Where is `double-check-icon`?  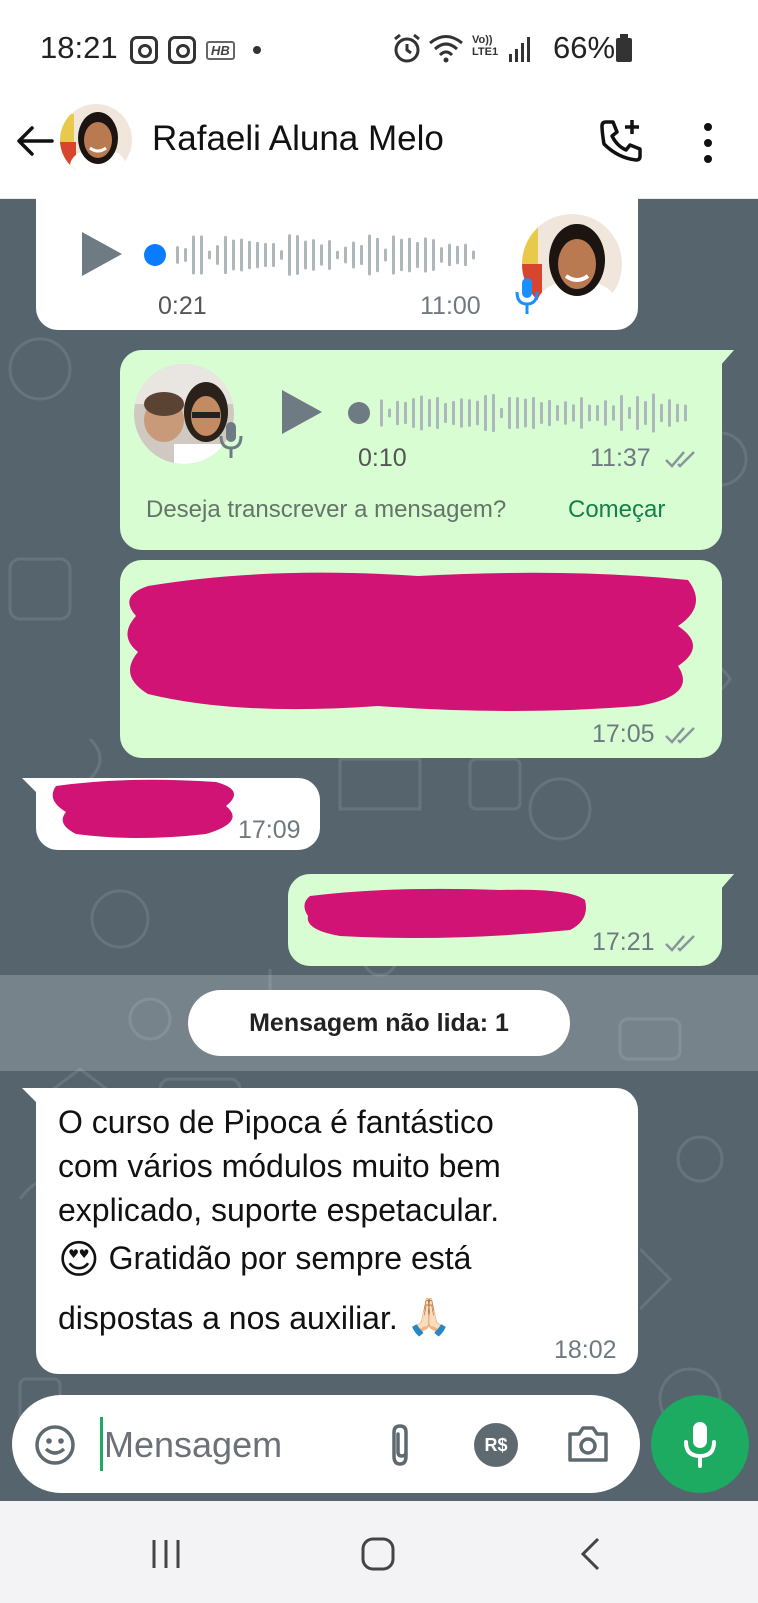
double-check-icon is located at coordinates (680, 459).